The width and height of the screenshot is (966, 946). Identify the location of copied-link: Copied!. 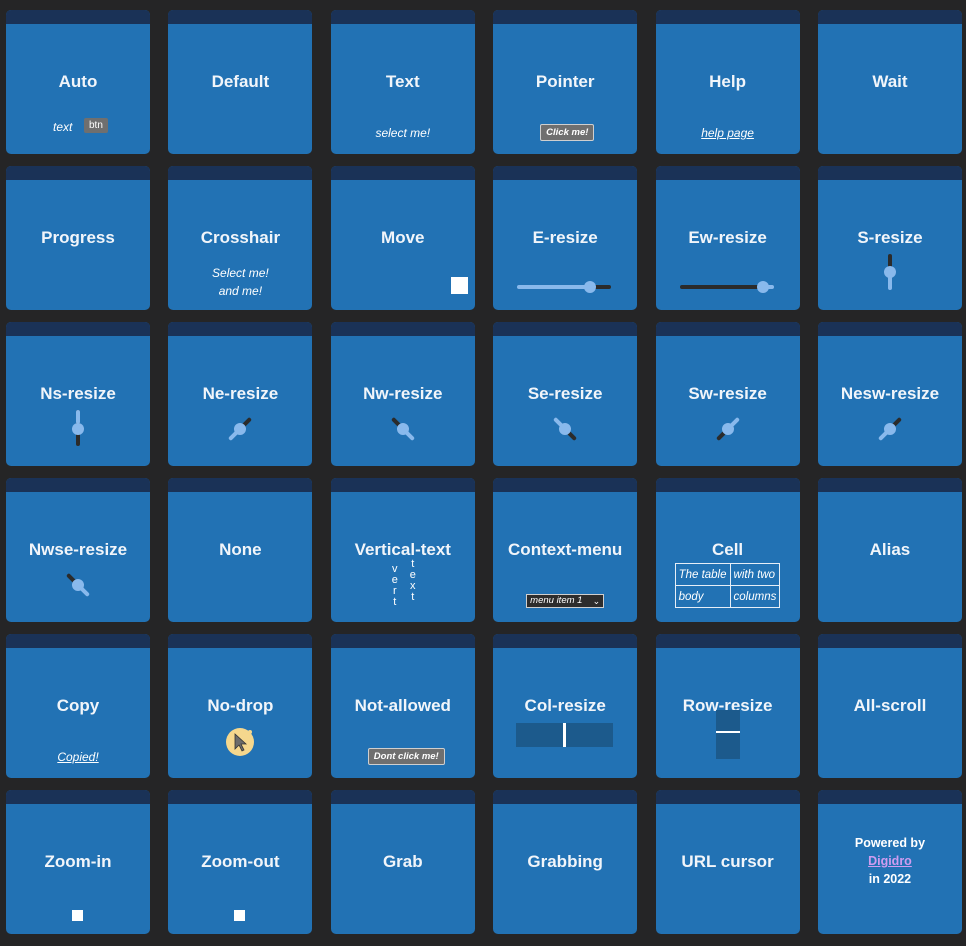
(78, 757).